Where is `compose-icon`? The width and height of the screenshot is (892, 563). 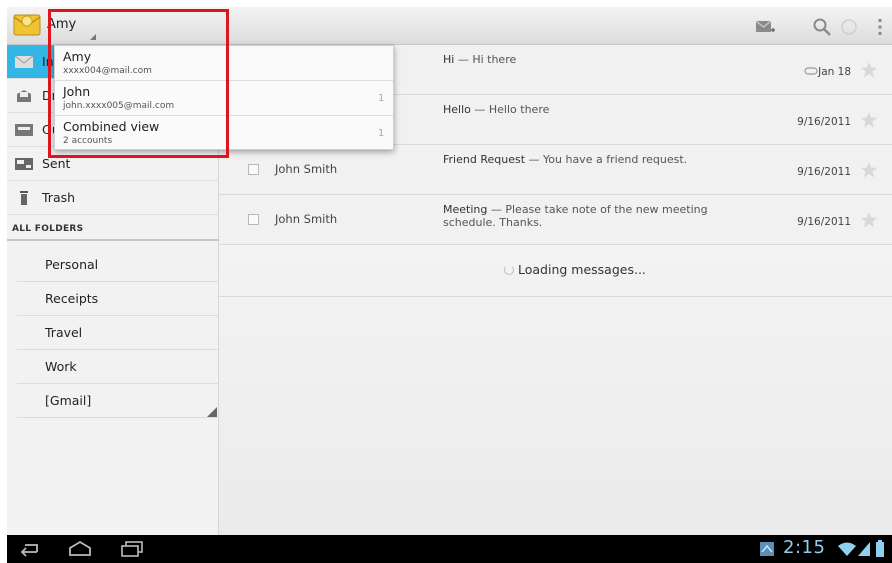 compose-icon is located at coordinates (765, 27).